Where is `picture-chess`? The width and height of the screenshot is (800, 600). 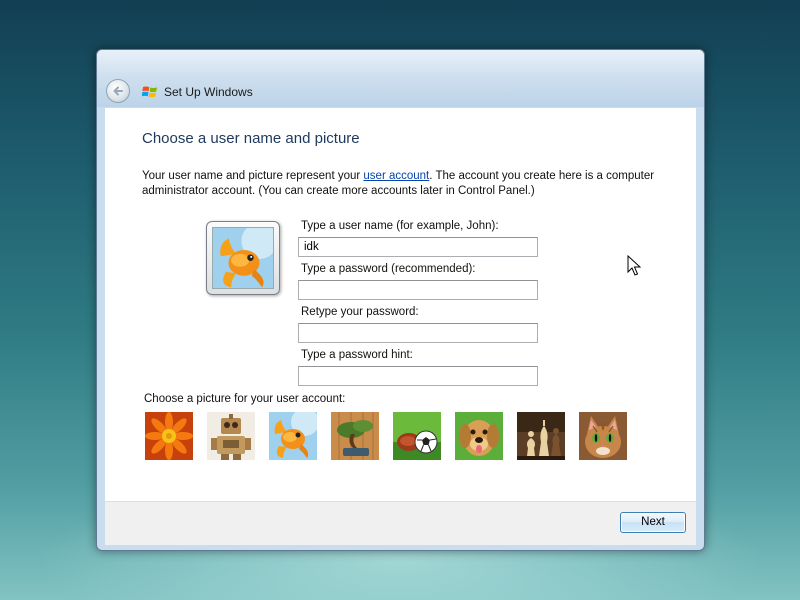
picture-chess is located at coordinates (541, 436).